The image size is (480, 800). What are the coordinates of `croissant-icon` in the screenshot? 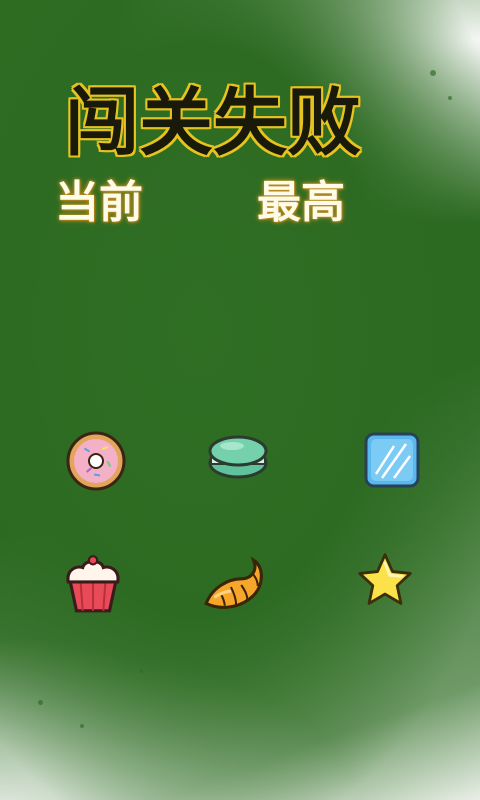 It's located at (233, 585).